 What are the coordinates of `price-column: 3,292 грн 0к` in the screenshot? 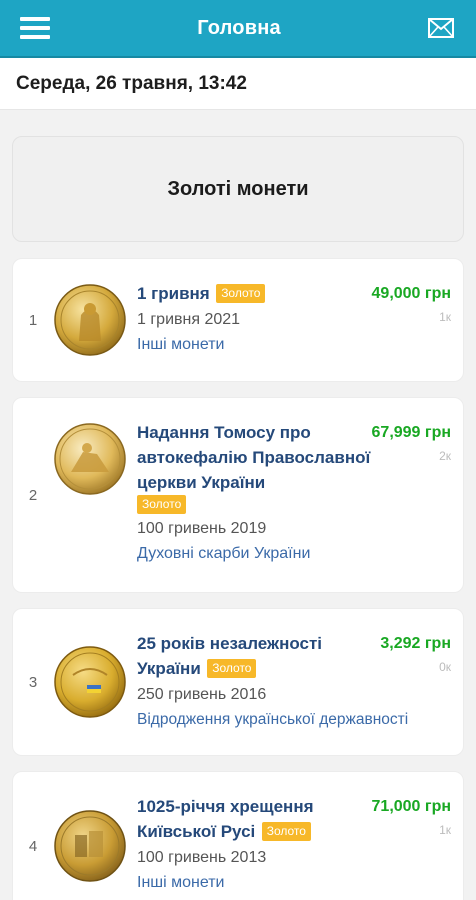 It's located at (415, 652).